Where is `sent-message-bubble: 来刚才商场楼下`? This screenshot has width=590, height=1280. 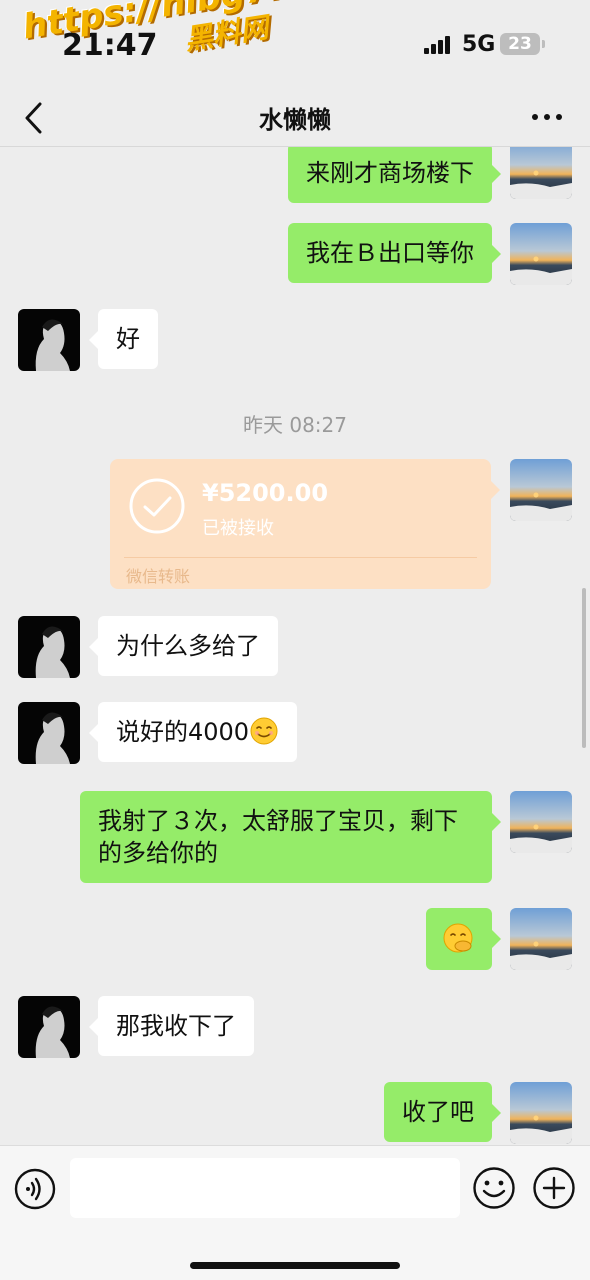 sent-message-bubble: 来刚才商场楼下 is located at coordinates (394, 175).